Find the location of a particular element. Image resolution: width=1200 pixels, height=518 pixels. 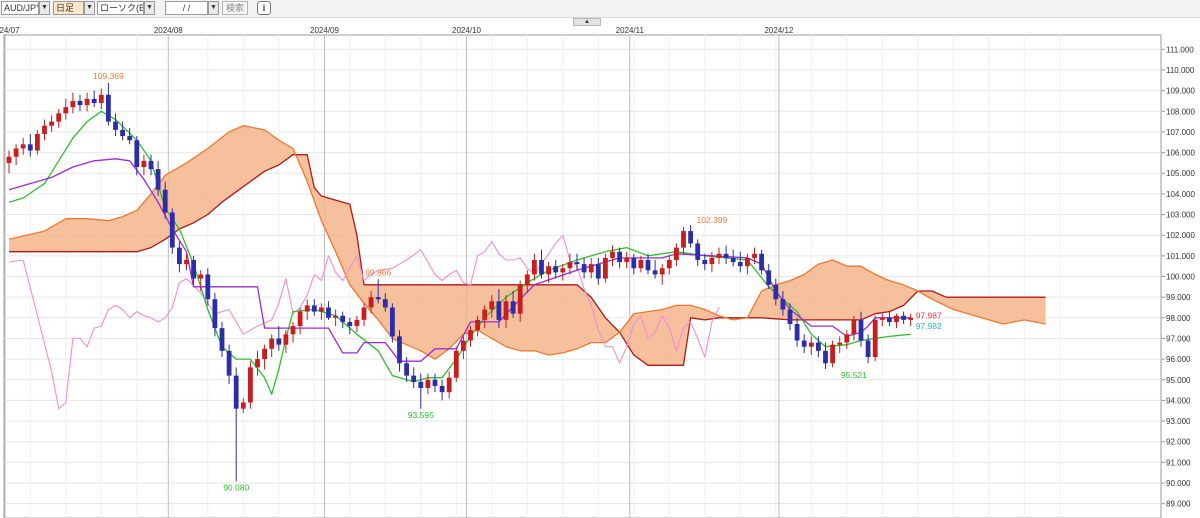

price-annotation: 90.080 is located at coordinates (236, 487).